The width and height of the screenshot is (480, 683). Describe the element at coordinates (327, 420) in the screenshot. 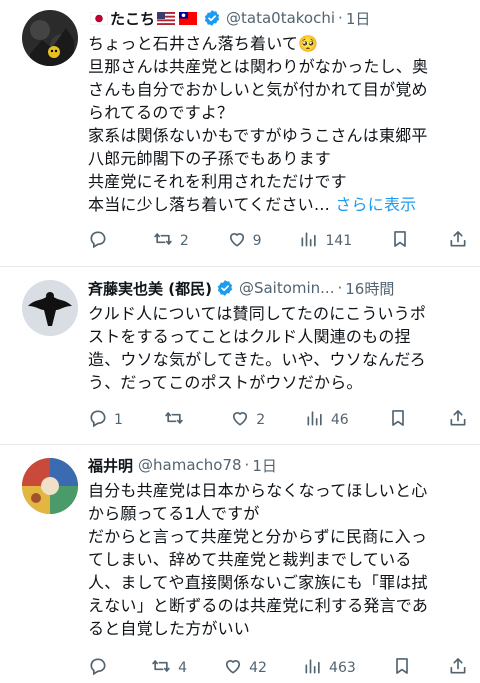

I see `views-button: 46` at that location.